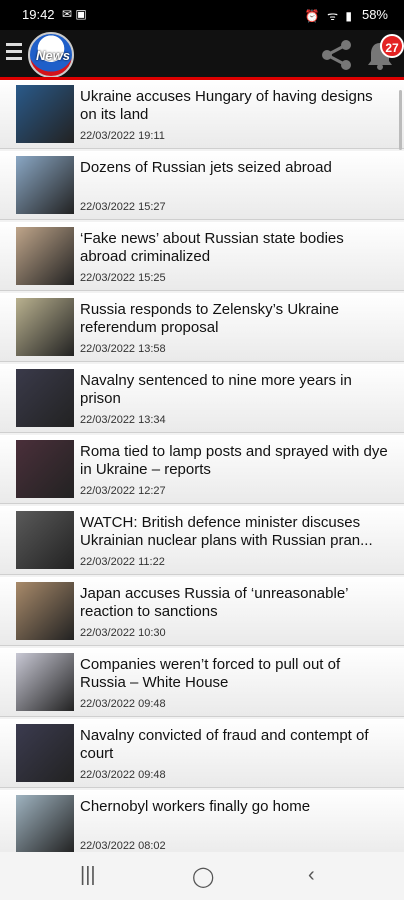  Describe the element at coordinates (123, 633) in the screenshot. I see `article-date: 22/03/2022 10:30` at that location.